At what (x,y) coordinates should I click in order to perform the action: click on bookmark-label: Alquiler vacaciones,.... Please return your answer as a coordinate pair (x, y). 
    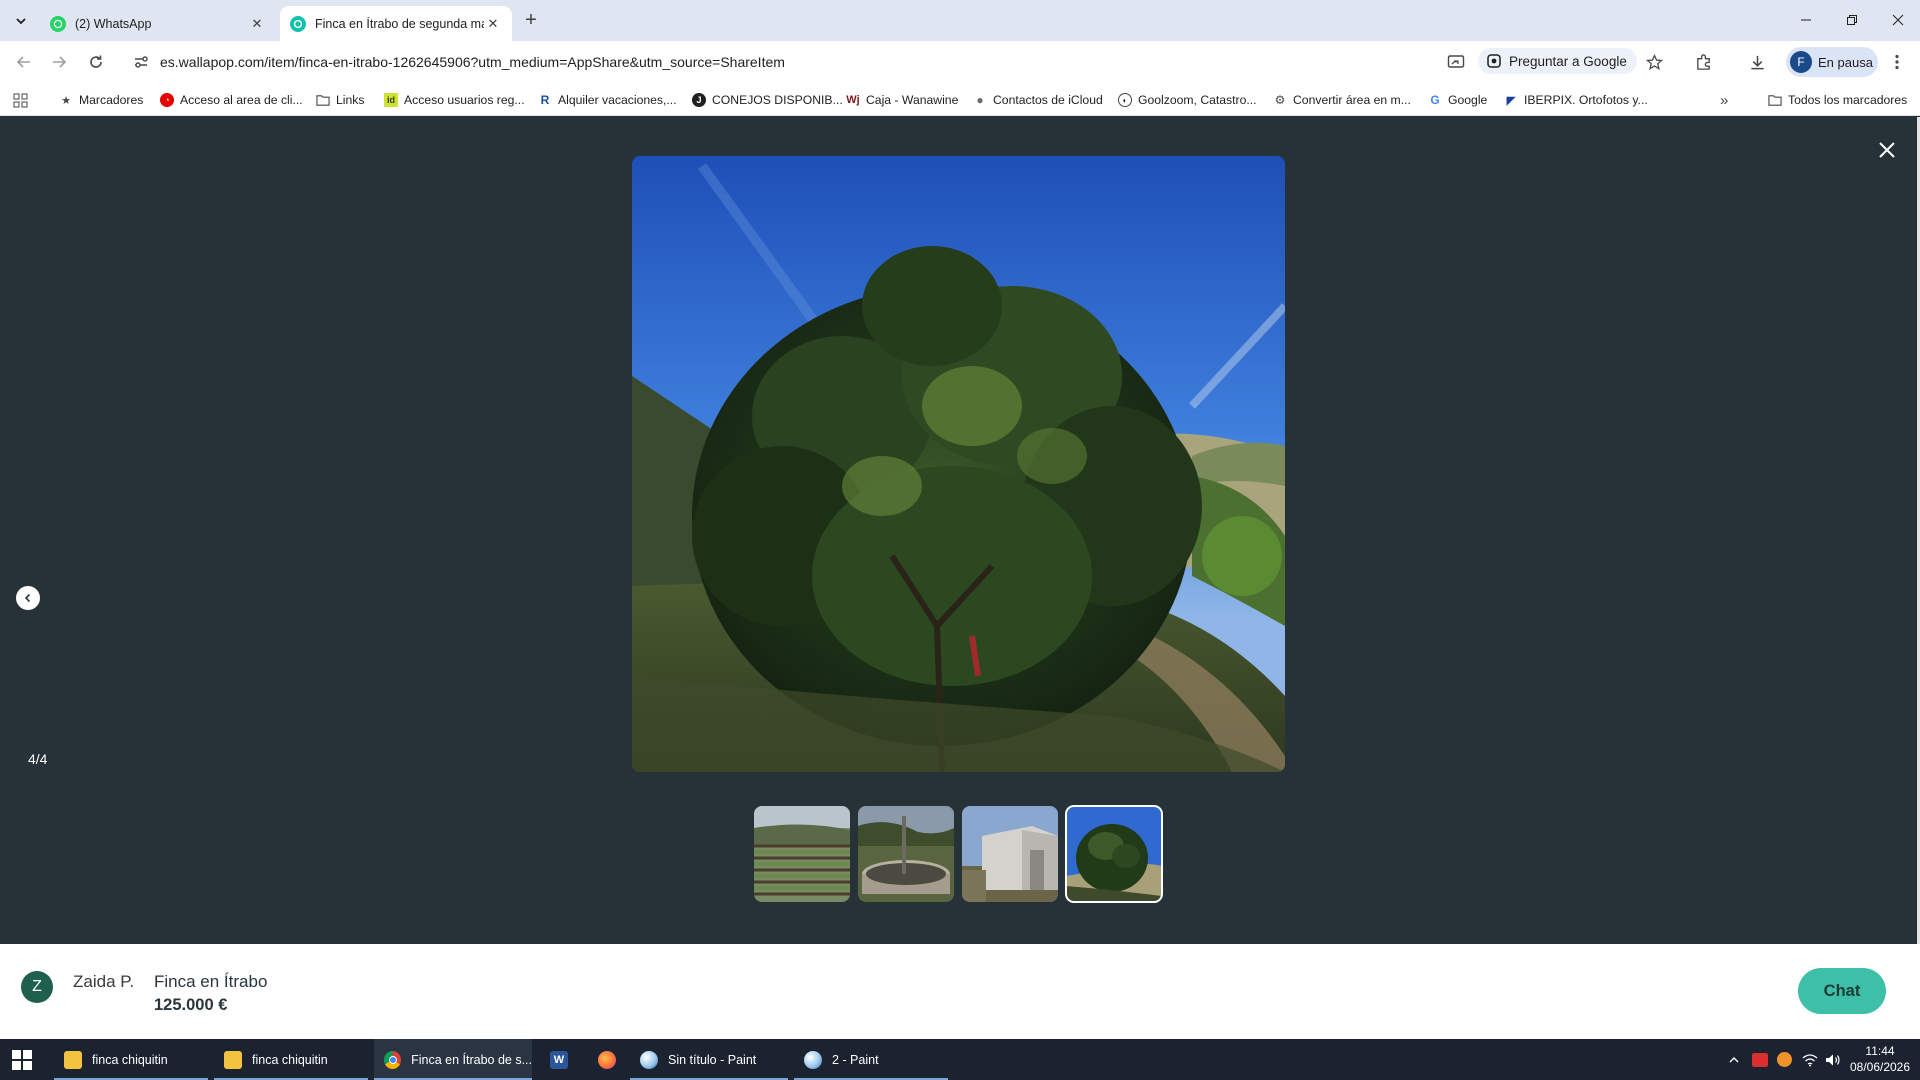
    Looking at the image, I should click on (617, 100).